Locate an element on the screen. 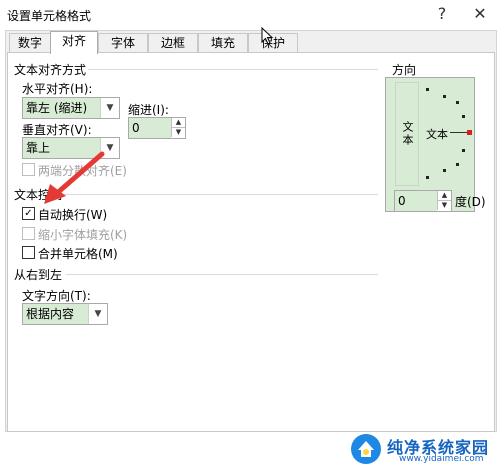  red-arrow-annotation-icon is located at coordinates (74, 177).